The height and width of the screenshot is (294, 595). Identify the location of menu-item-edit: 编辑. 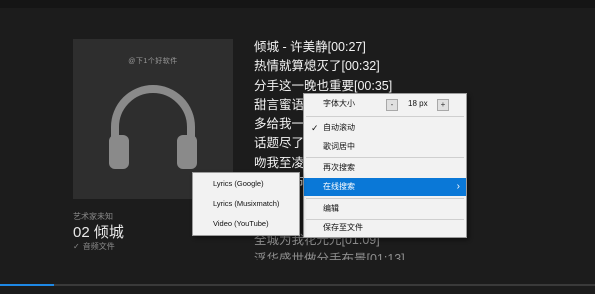
(385, 209).